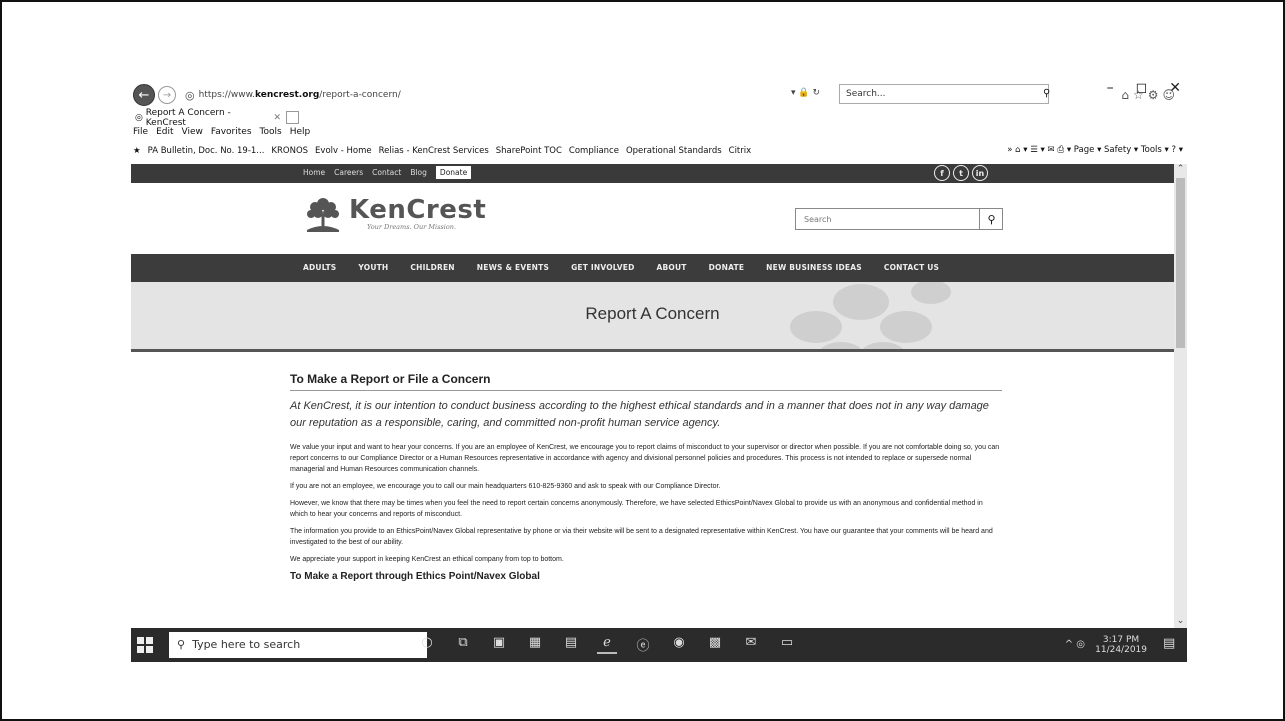 Image resolution: width=1285 pixels, height=721 pixels. I want to click on internet-explorer-icon: ℯ, so click(607, 644).